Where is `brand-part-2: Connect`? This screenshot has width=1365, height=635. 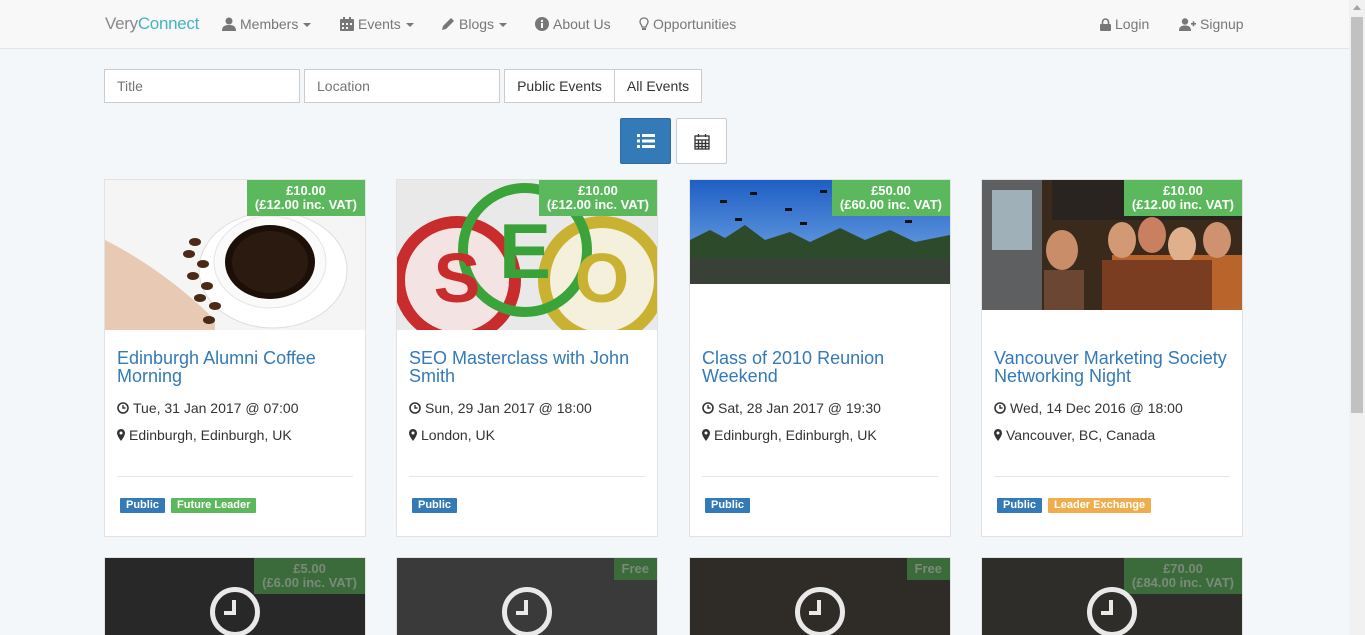
brand-part-2: Connect is located at coordinates (168, 23).